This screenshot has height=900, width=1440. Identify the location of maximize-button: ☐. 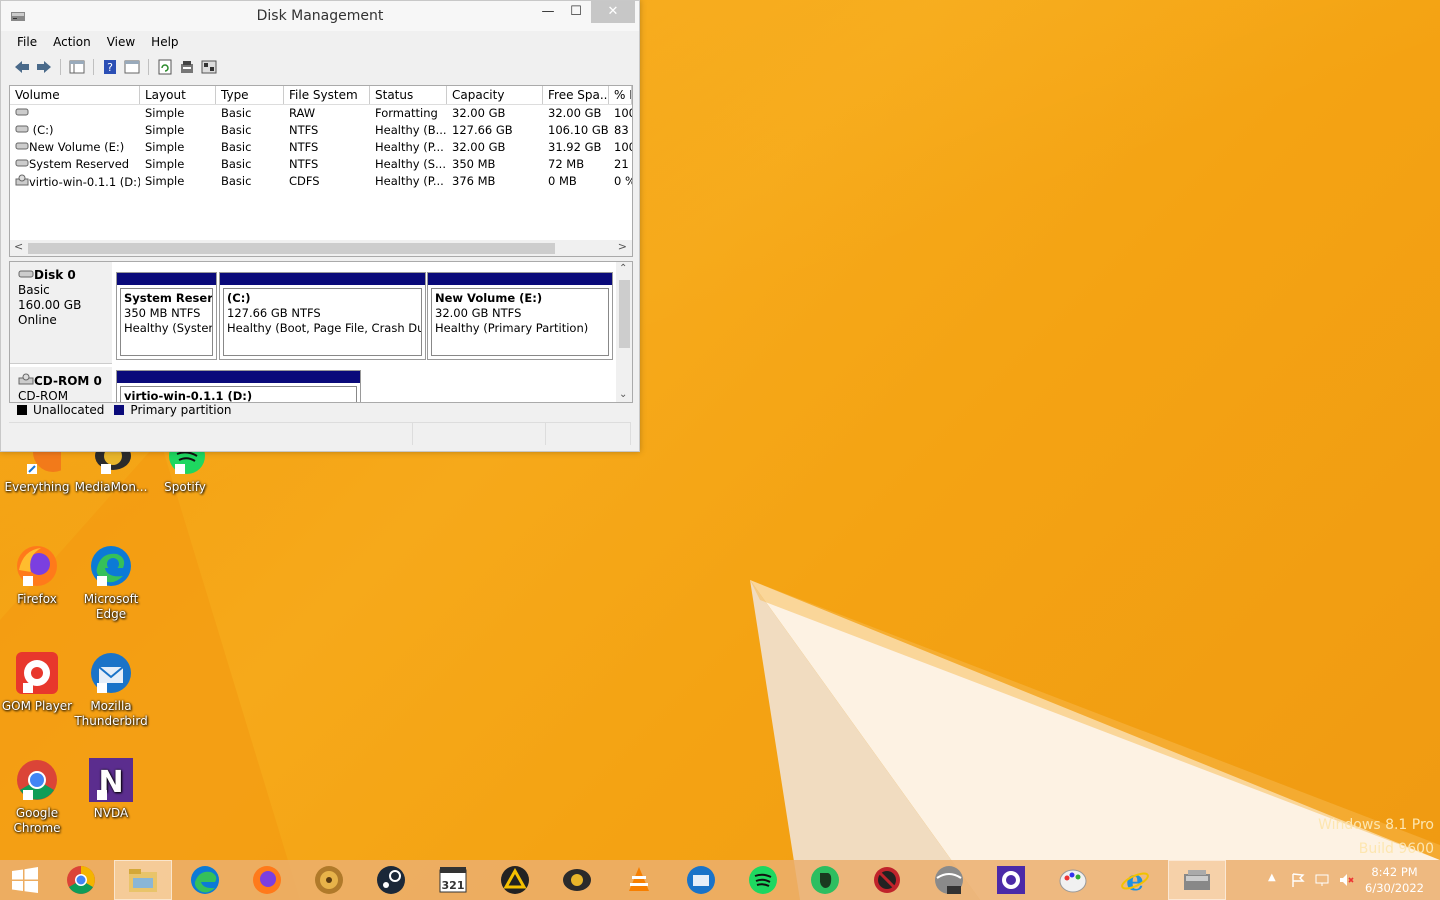
(576, 12).